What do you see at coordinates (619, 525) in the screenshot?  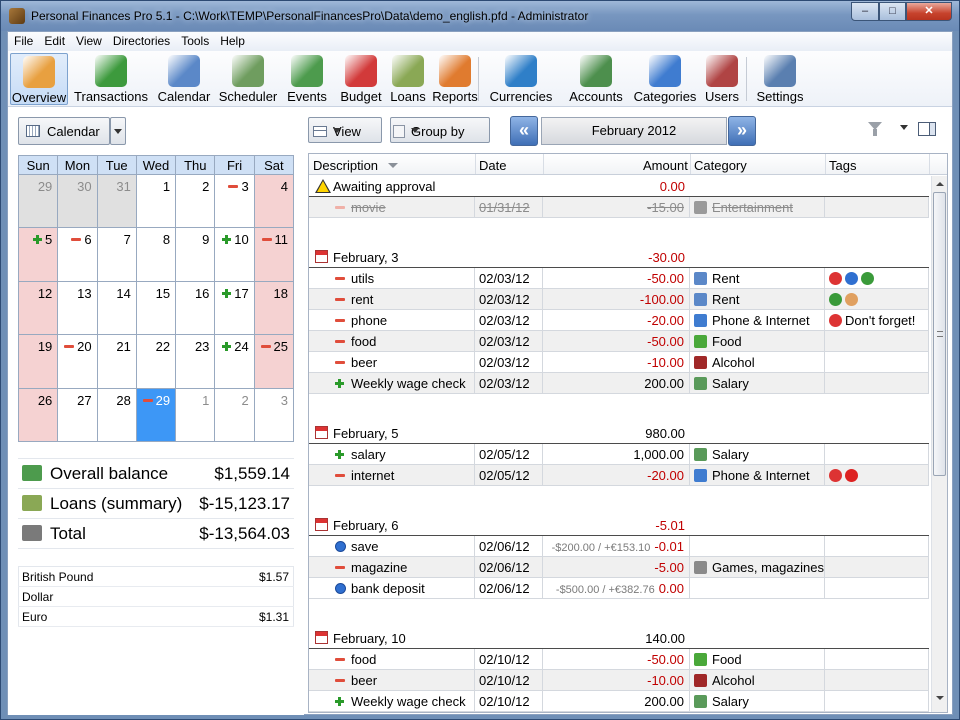 I see `group-header: February, 6 -5.01` at bounding box center [619, 525].